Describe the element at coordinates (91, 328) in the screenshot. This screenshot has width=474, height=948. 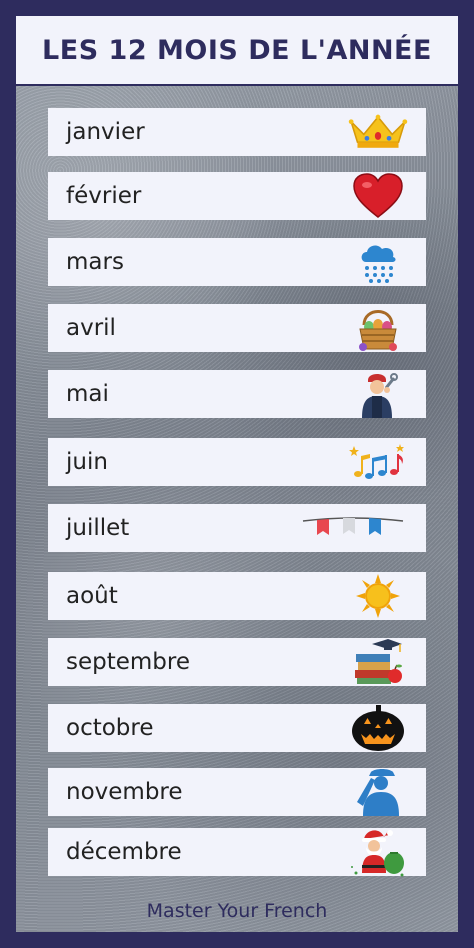
I see `month-label: avril` at that location.